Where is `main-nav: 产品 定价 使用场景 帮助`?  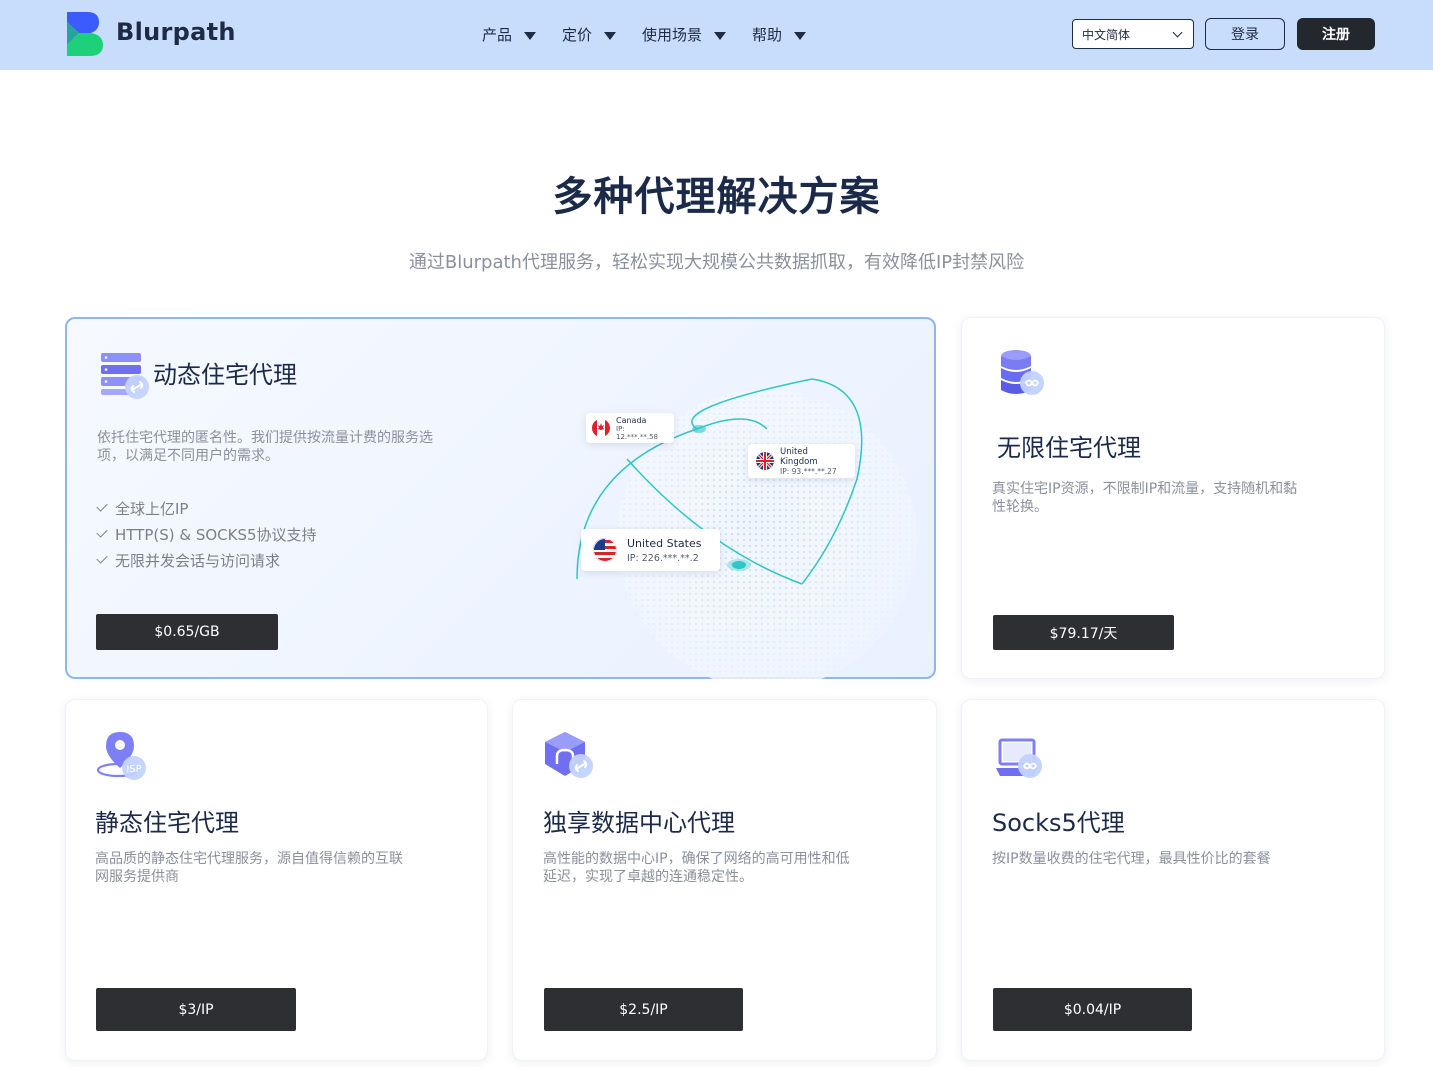
main-nav: 产品 定价 使用场景 帮助 is located at coordinates (657, 34).